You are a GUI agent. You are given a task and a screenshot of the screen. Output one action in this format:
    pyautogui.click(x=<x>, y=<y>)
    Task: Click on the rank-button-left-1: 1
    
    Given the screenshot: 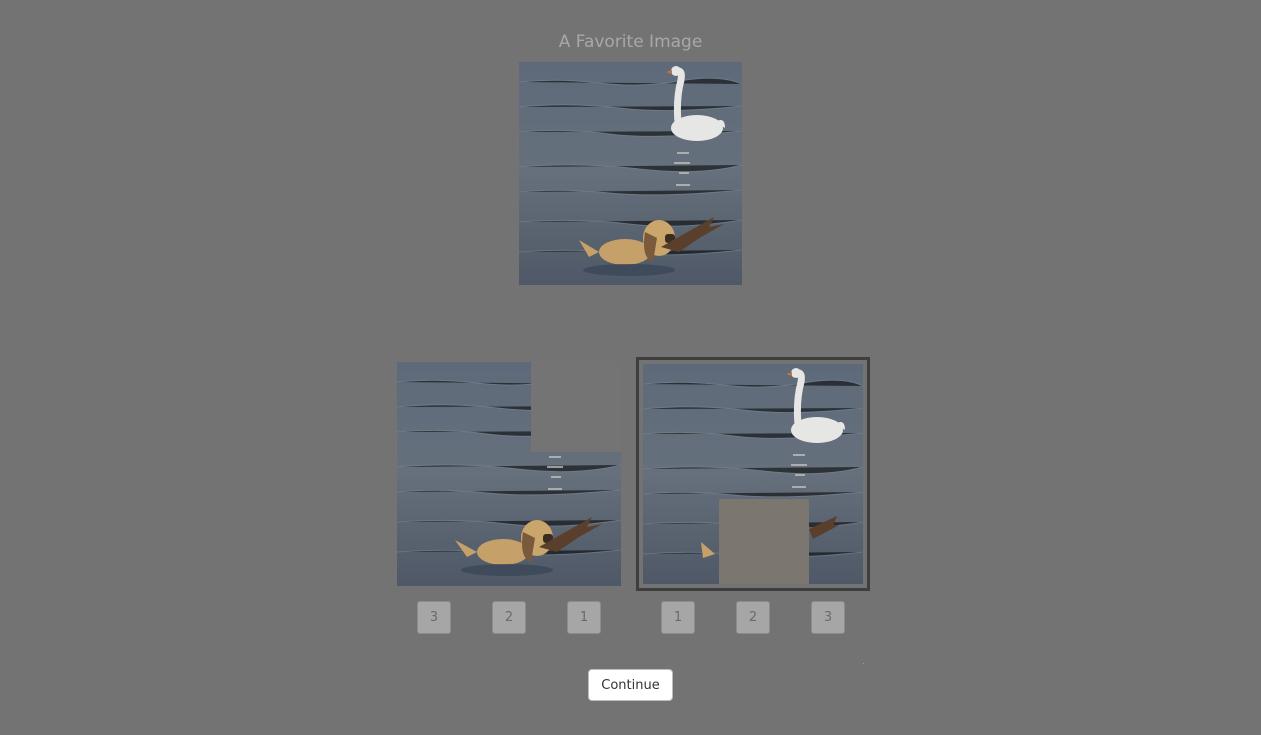 What is the action you would take?
    pyautogui.click(x=584, y=617)
    